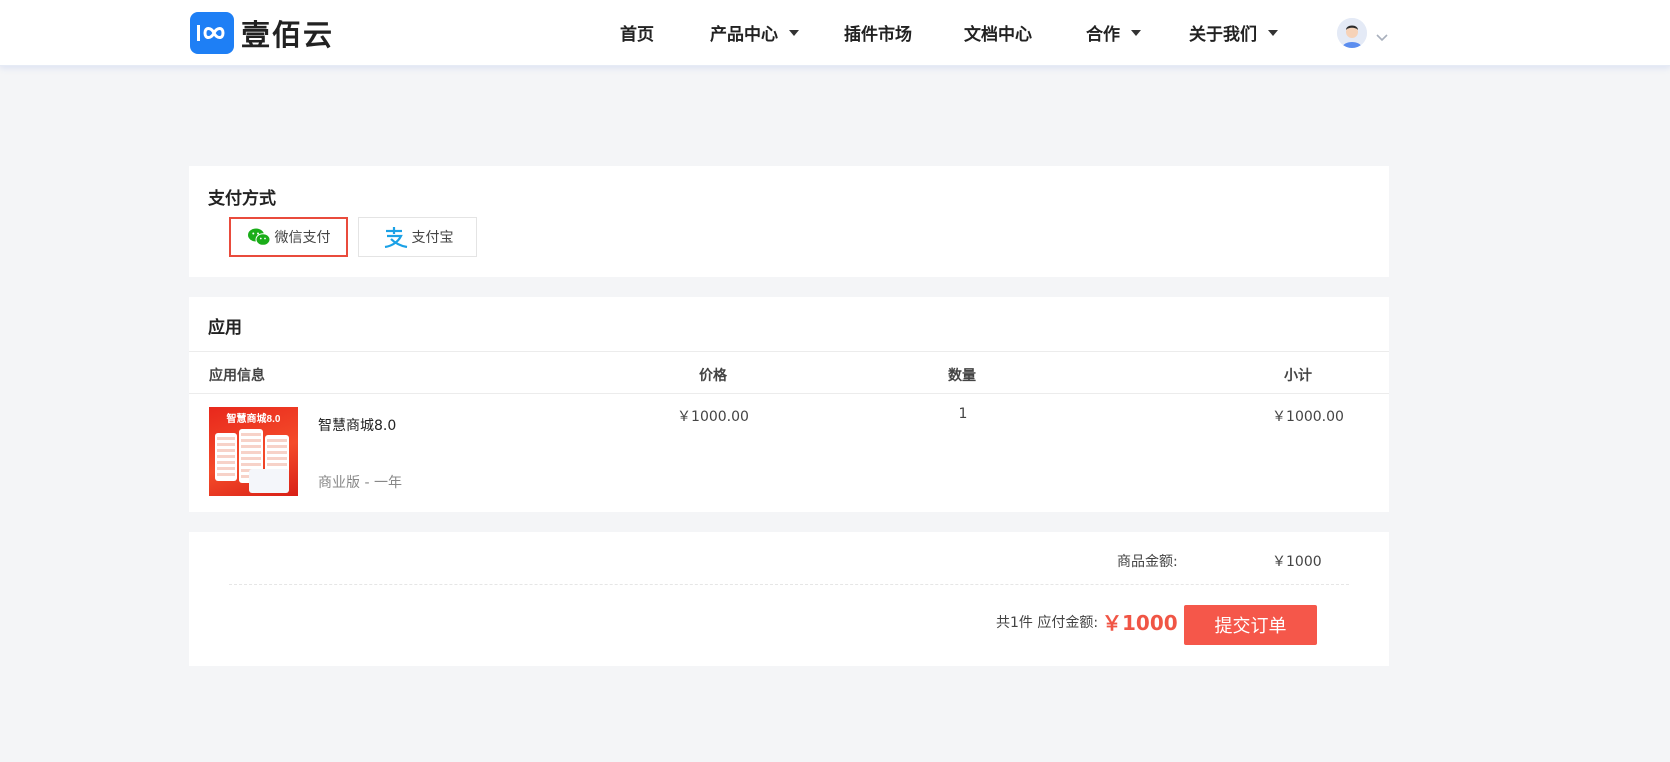 The image size is (1670, 762). Describe the element at coordinates (288, 34) in the screenshot. I see `brand-name: 壹佰云` at that location.